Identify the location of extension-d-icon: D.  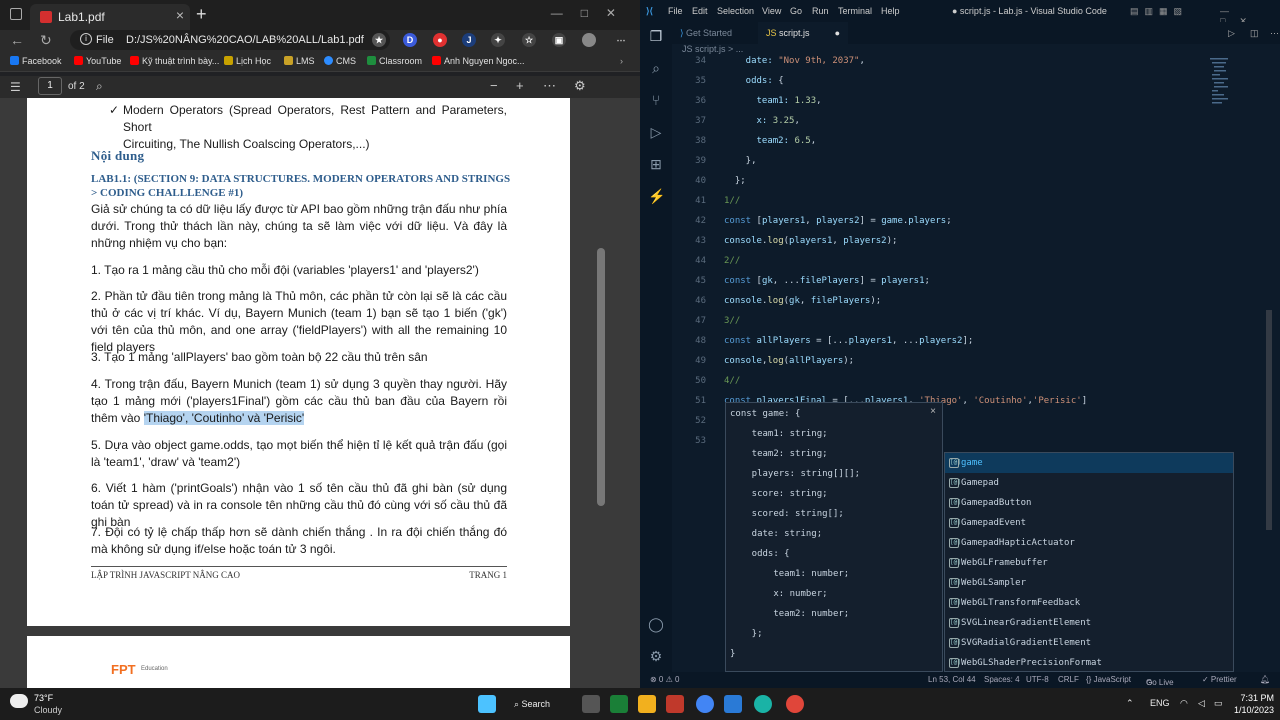
(410, 40).